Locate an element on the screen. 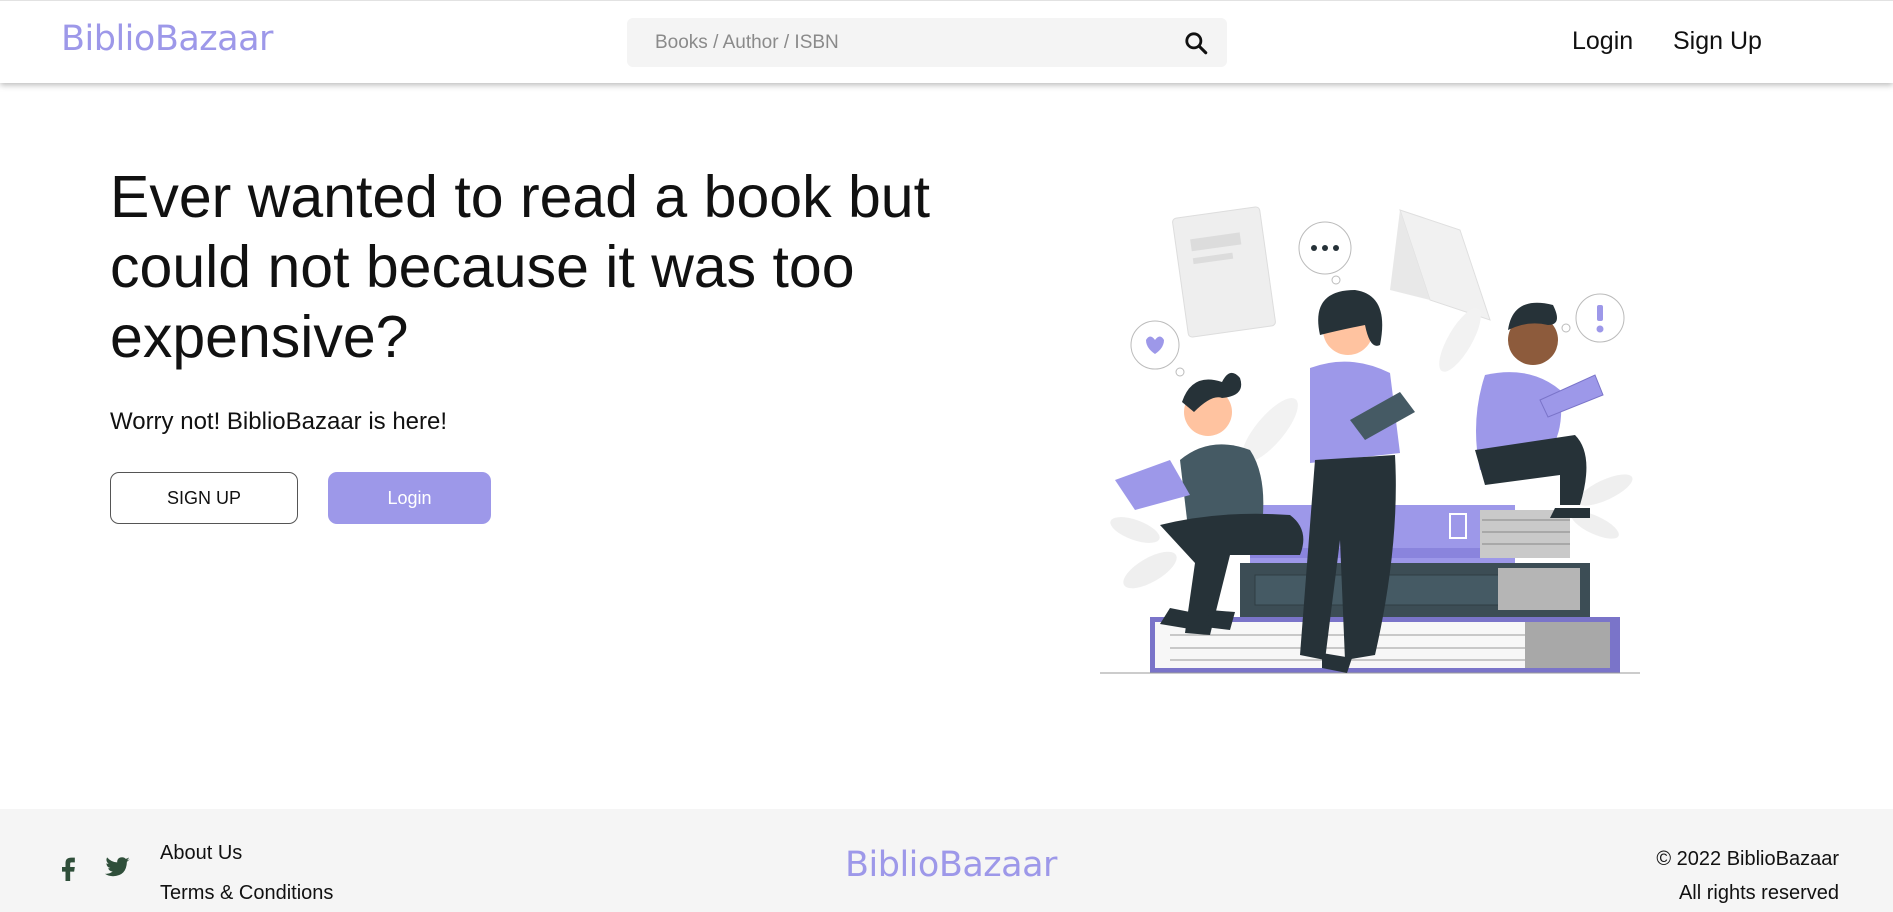 This screenshot has height=912, width=1893. top-navbar: BiblioBazaar Login Sign Up is located at coordinates (946, 41).